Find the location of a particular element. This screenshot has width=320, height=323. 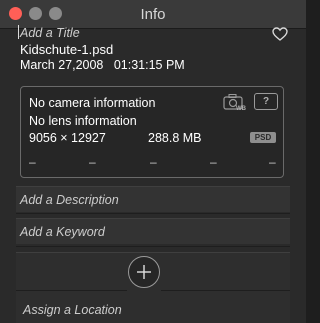

title-bar: Info is located at coordinates (153, 14).